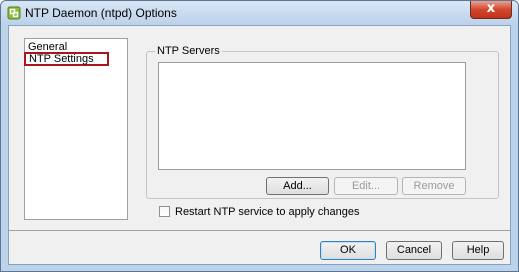 The width and height of the screenshot is (519, 272). Describe the element at coordinates (164, 211) in the screenshot. I see `restart-ntp-checkbox` at that location.